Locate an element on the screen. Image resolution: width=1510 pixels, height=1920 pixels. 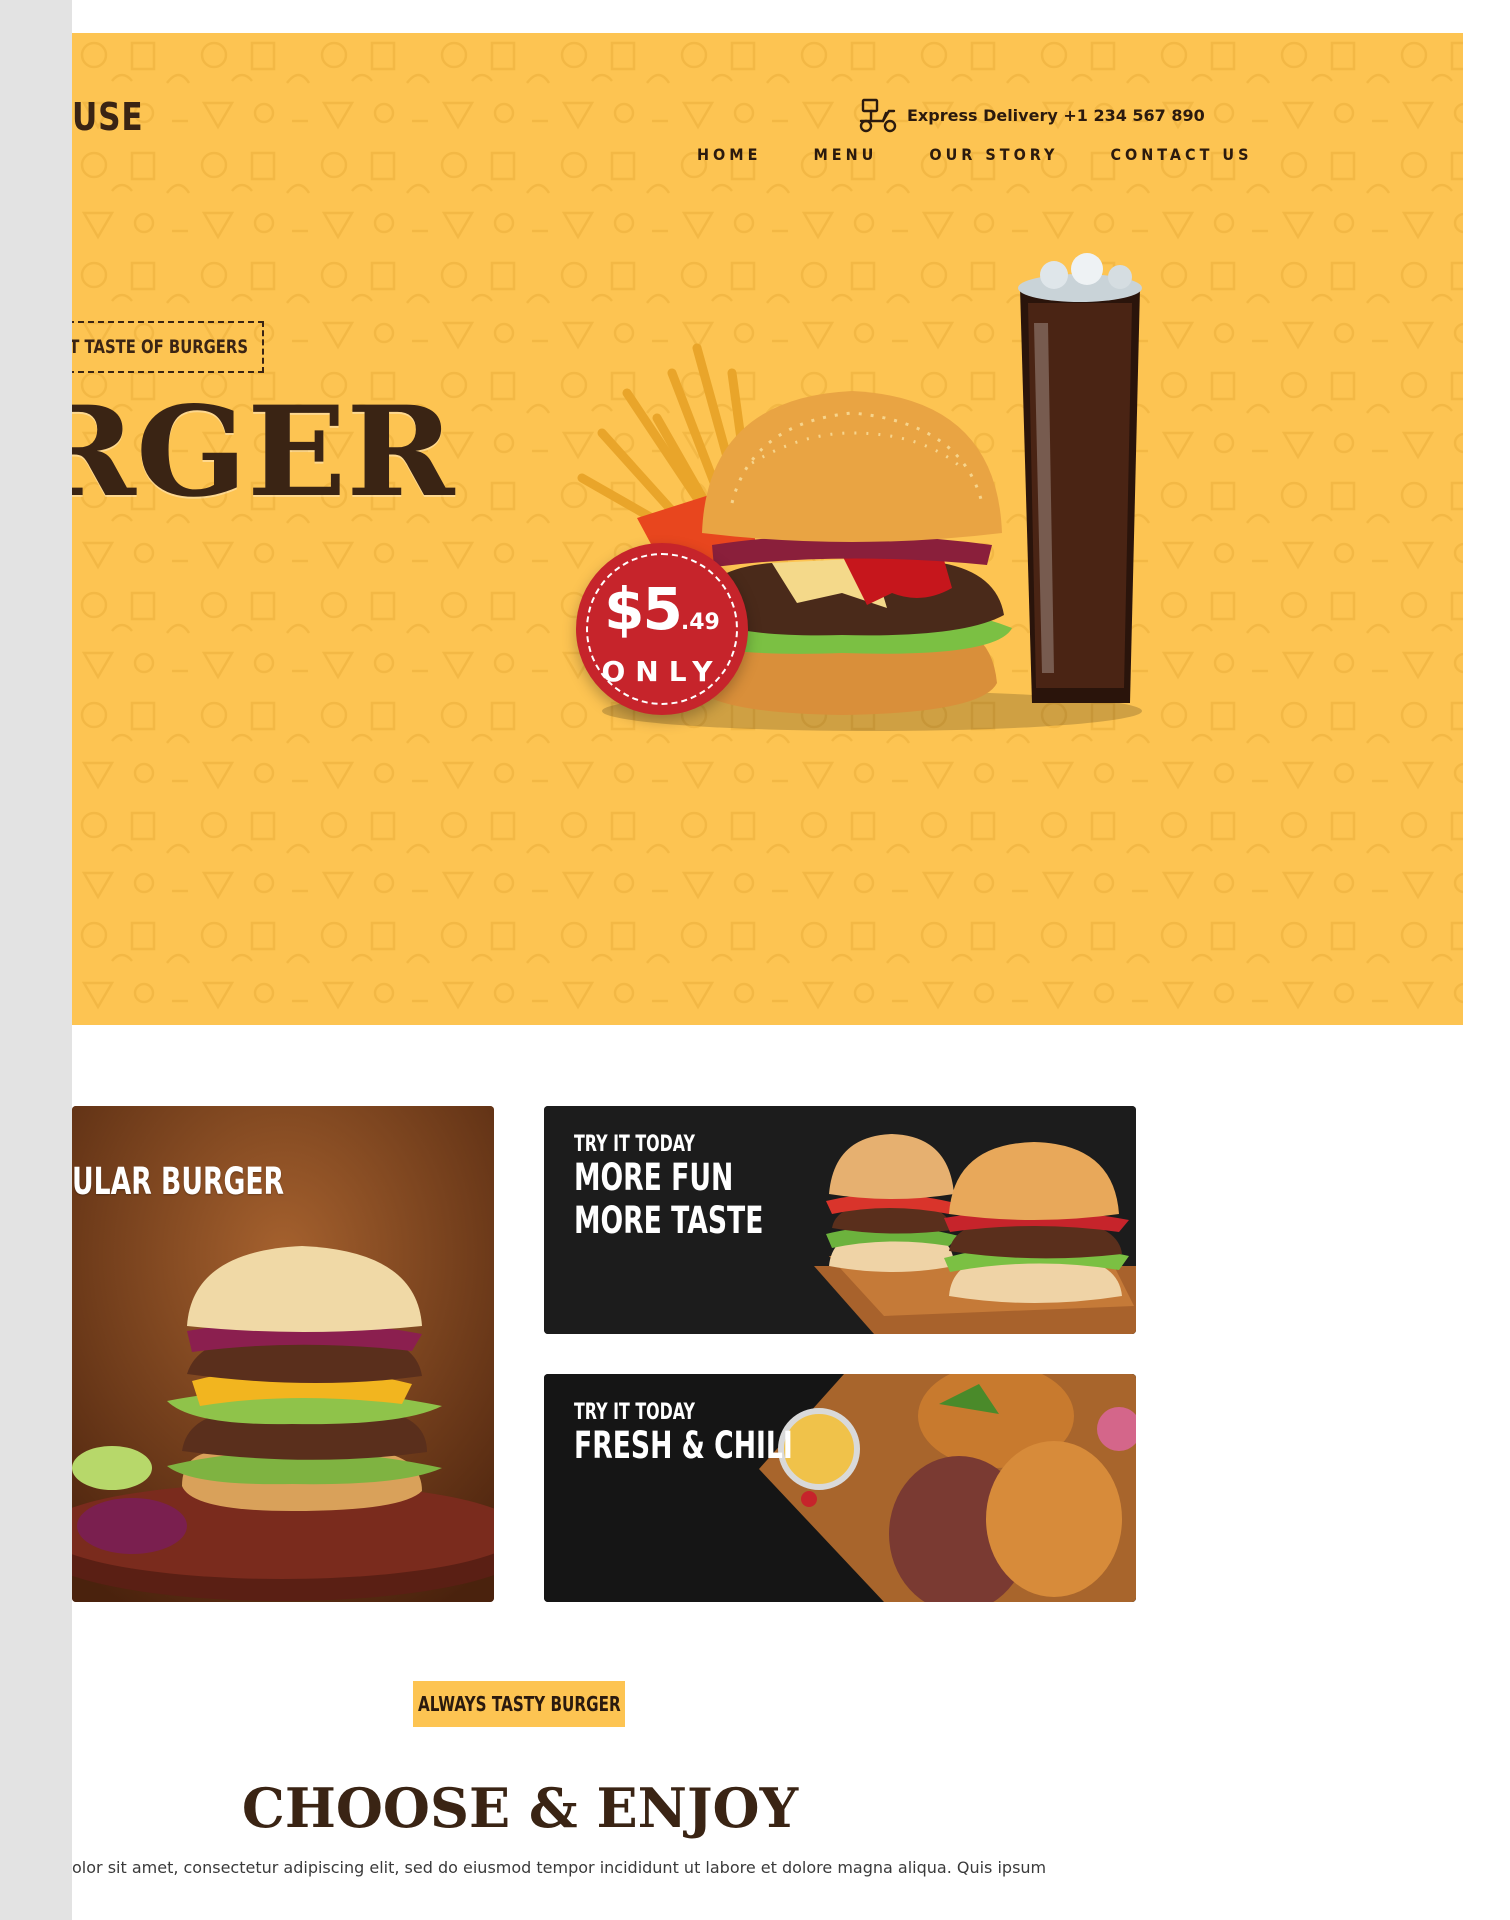
section-title: CHOOSE & ENJOY is located at coordinates (520, 1808).